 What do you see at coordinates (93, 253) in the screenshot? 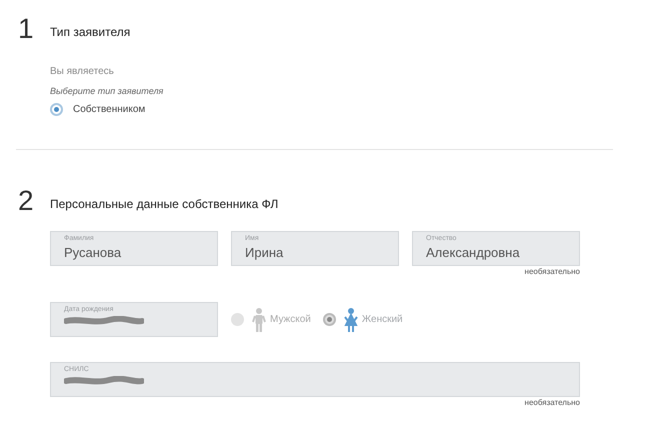
I see `field-value: Русанова` at bounding box center [93, 253].